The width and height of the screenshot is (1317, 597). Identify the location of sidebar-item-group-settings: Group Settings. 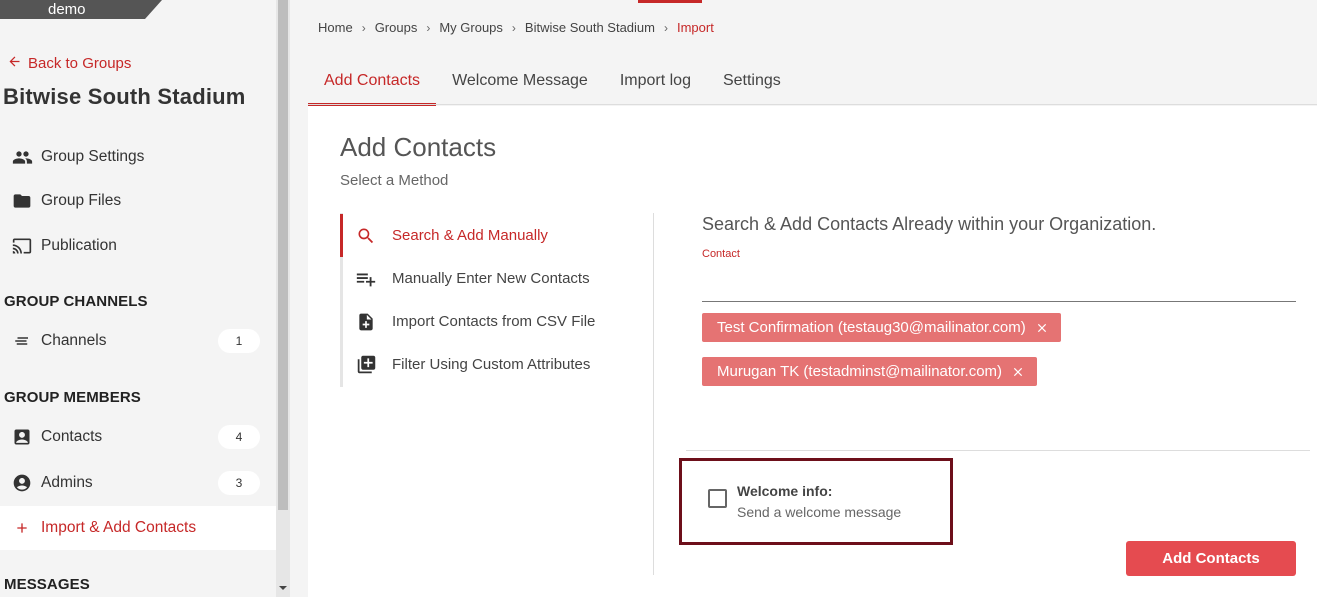
(138, 157).